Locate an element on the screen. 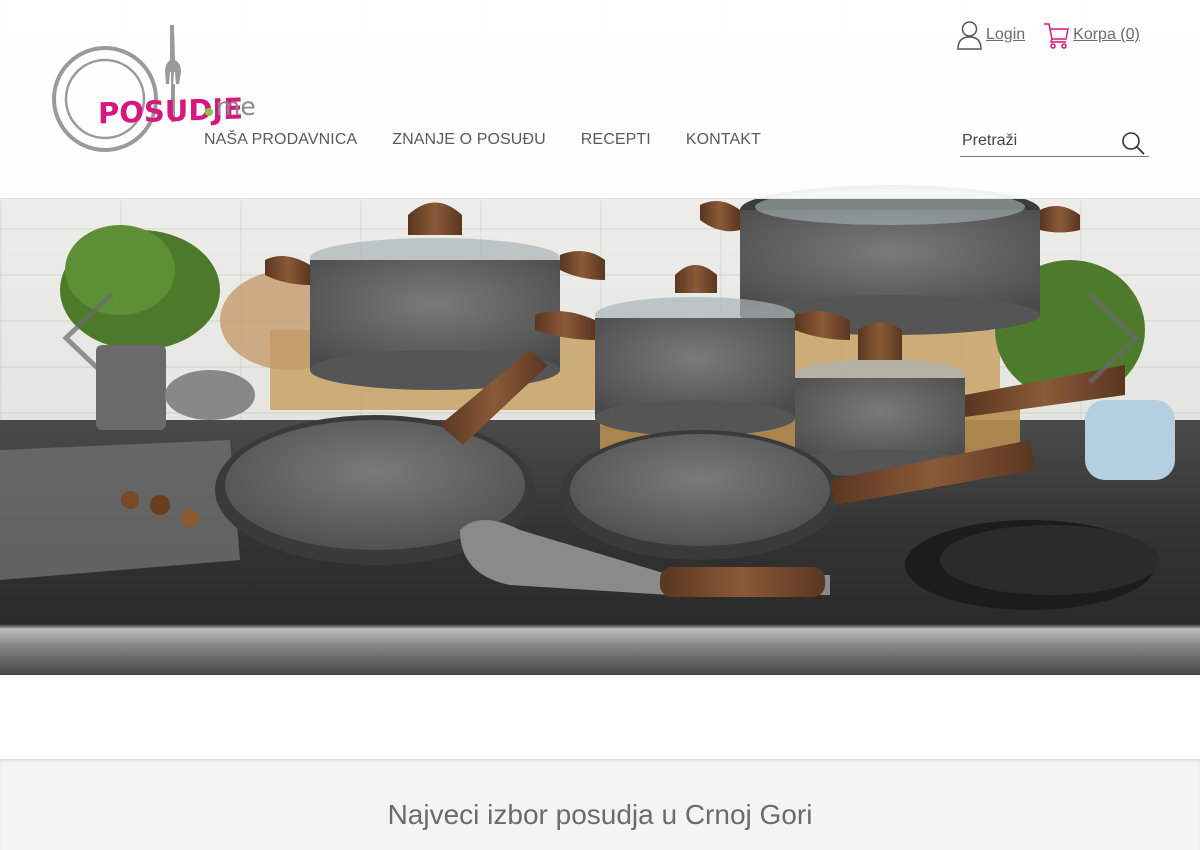 This screenshot has width=1200, height=850. login-link: Login is located at coordinates (990, 35).